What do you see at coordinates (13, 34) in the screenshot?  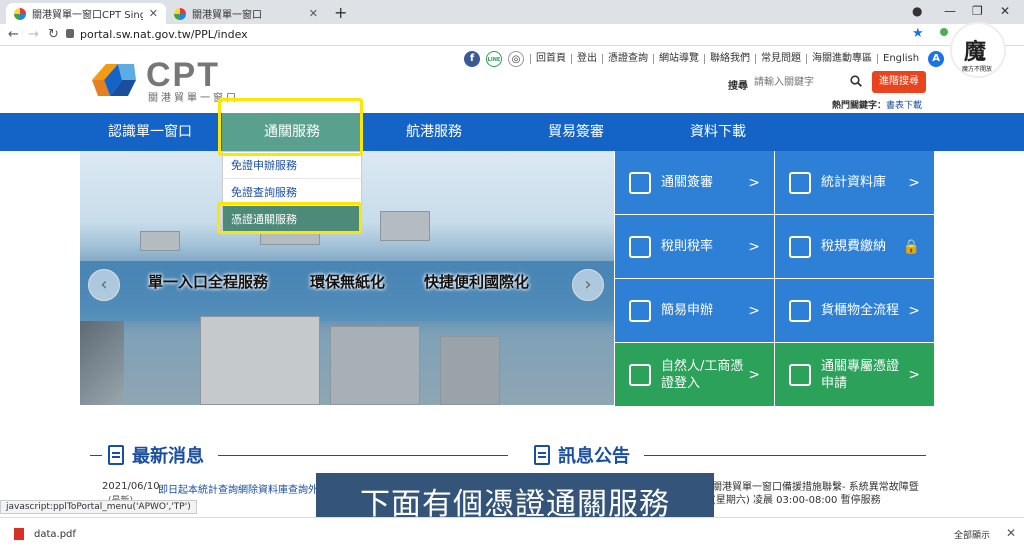 I see `back-icon: ←` at bounding box center [13, 34].